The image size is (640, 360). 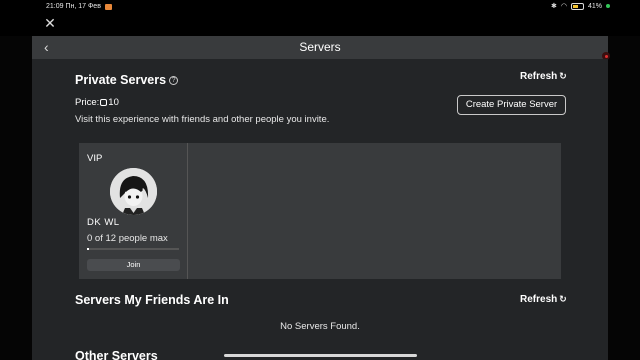 I want to click on left-margin, so click(x=16, y=198).